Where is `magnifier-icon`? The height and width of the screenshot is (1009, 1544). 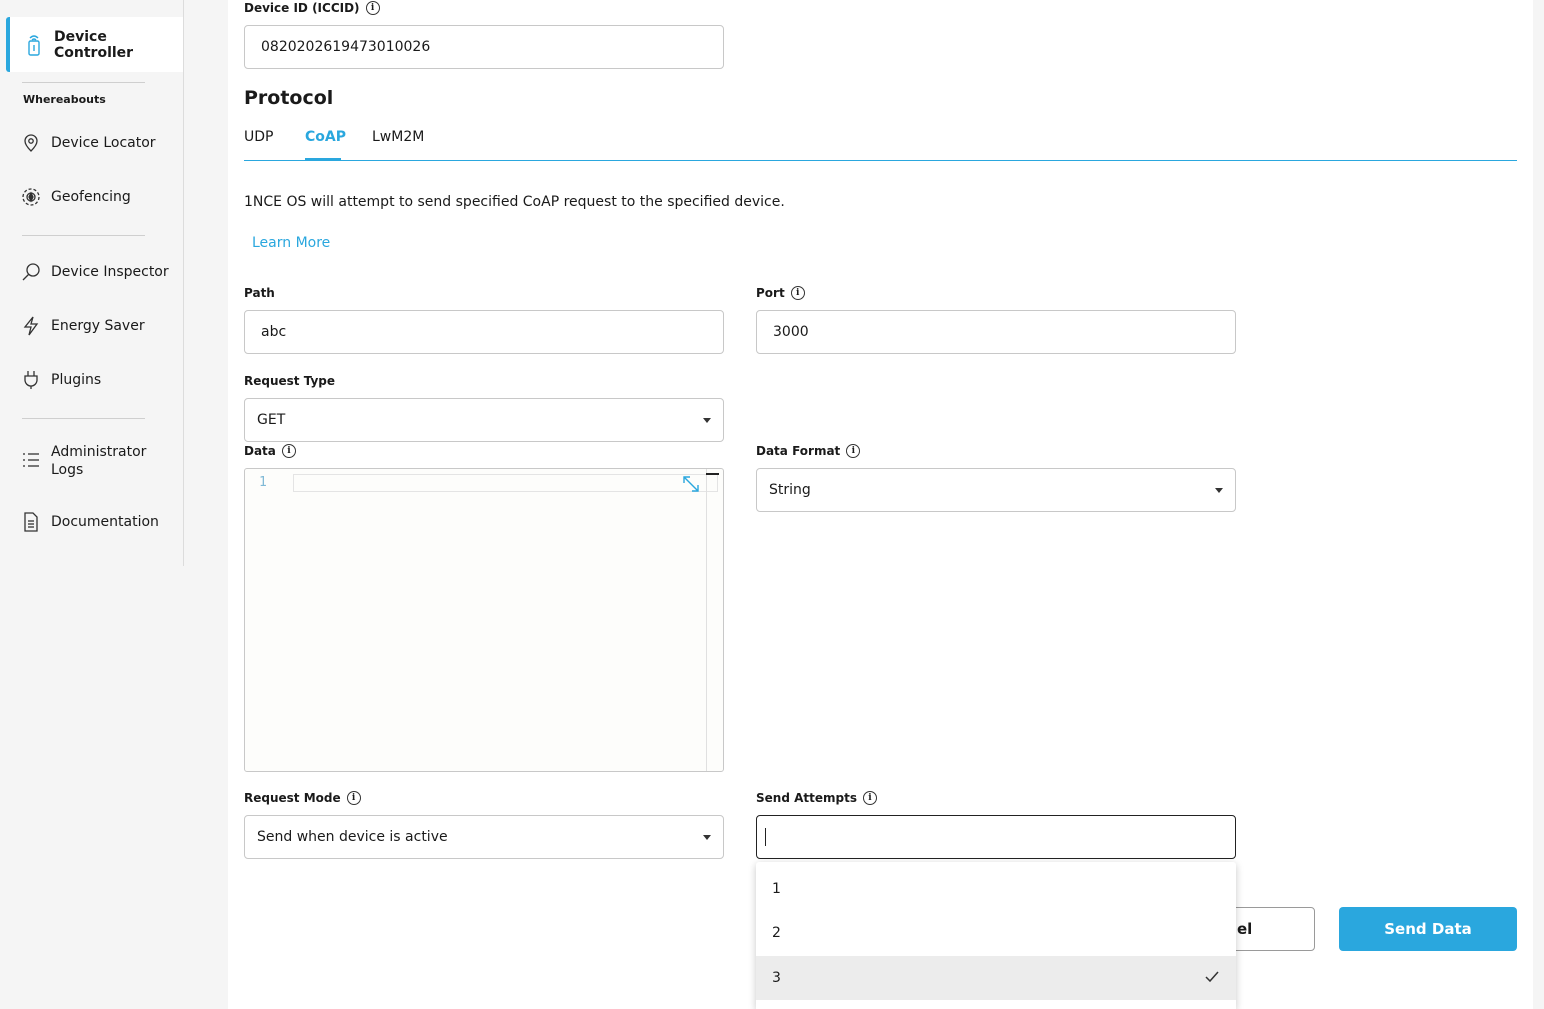 magnifier-icon is located at coordinates (31, 272).